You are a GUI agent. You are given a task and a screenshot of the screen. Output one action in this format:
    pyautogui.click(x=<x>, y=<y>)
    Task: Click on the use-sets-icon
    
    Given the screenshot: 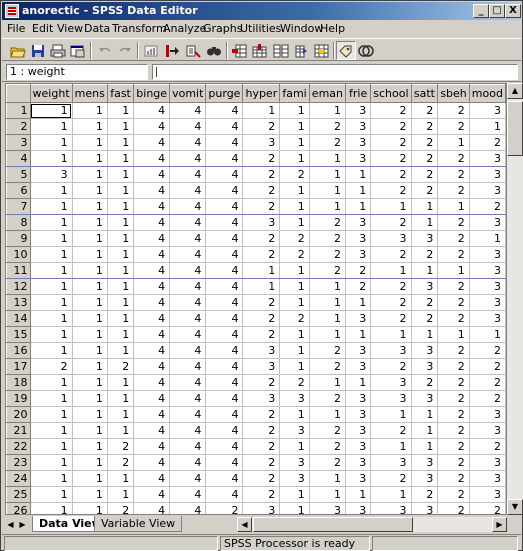 What is the action you would take?
    pyautogui.click(x=366, y=50)
    